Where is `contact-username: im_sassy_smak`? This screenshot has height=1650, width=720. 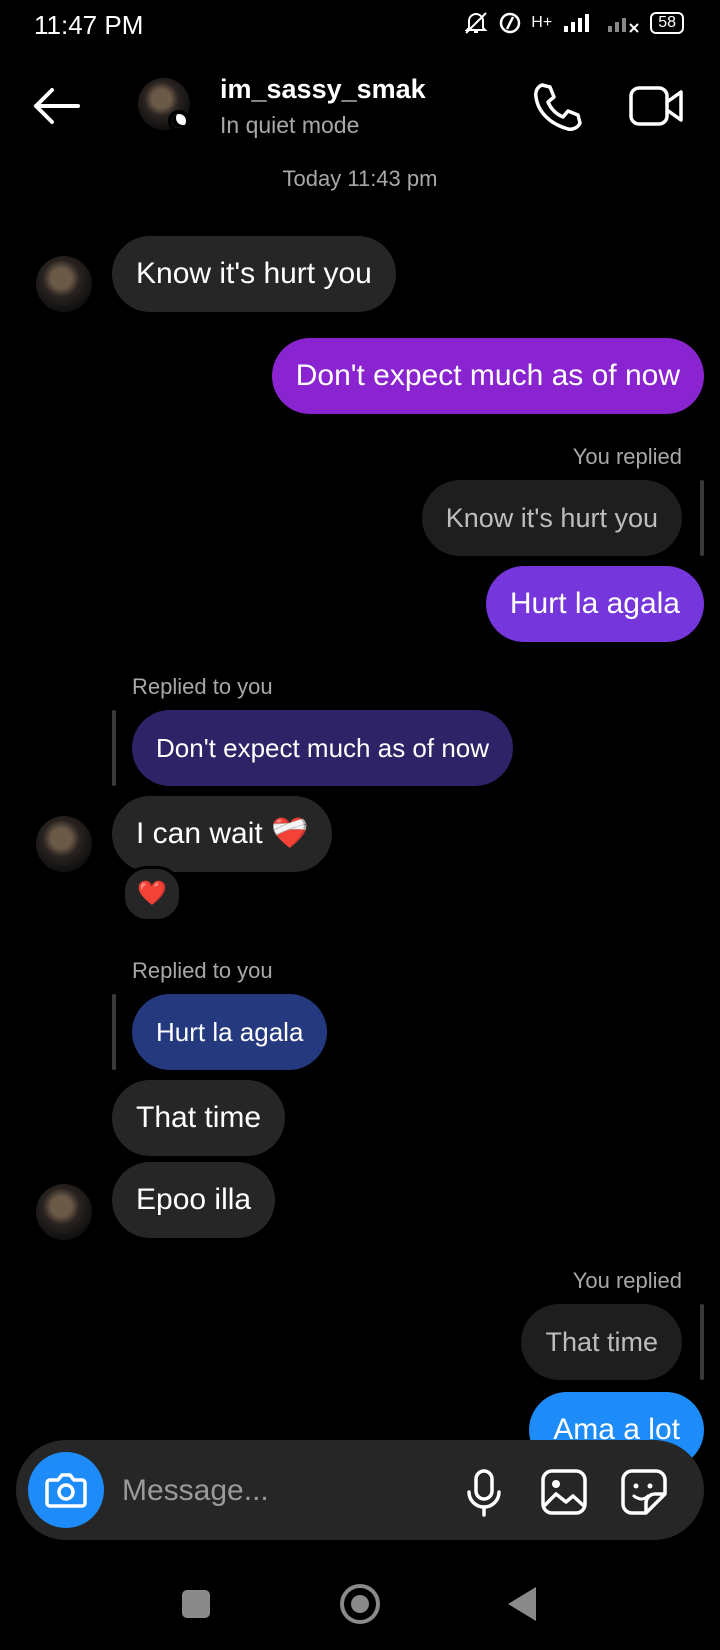
contact-username: im_sassy_smak is located at coordinates (323, 89).